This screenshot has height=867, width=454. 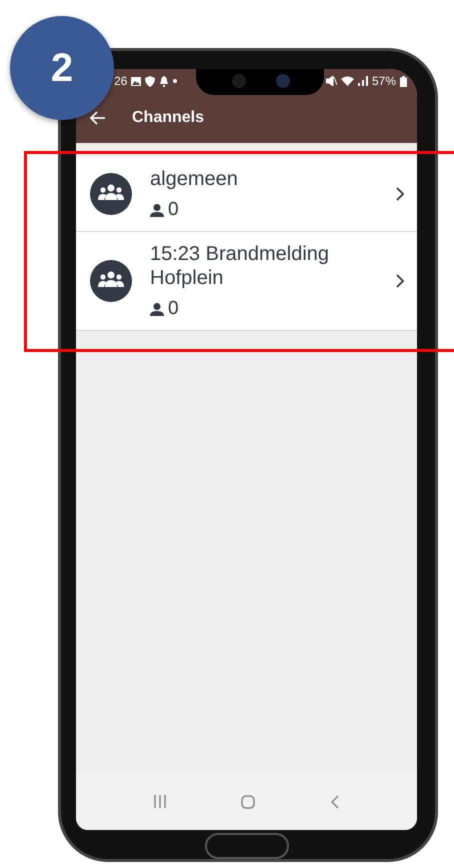 I want to click on image-icon, so click(x=136, y=81).